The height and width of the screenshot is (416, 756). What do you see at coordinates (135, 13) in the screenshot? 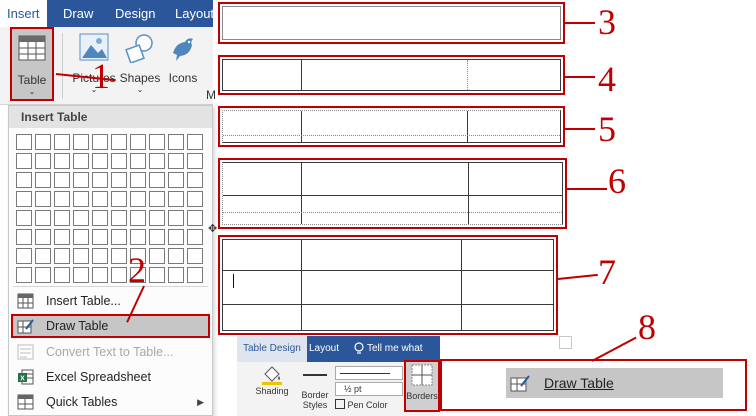
I see `tab-design: Design` at bounding box center [135, 13].